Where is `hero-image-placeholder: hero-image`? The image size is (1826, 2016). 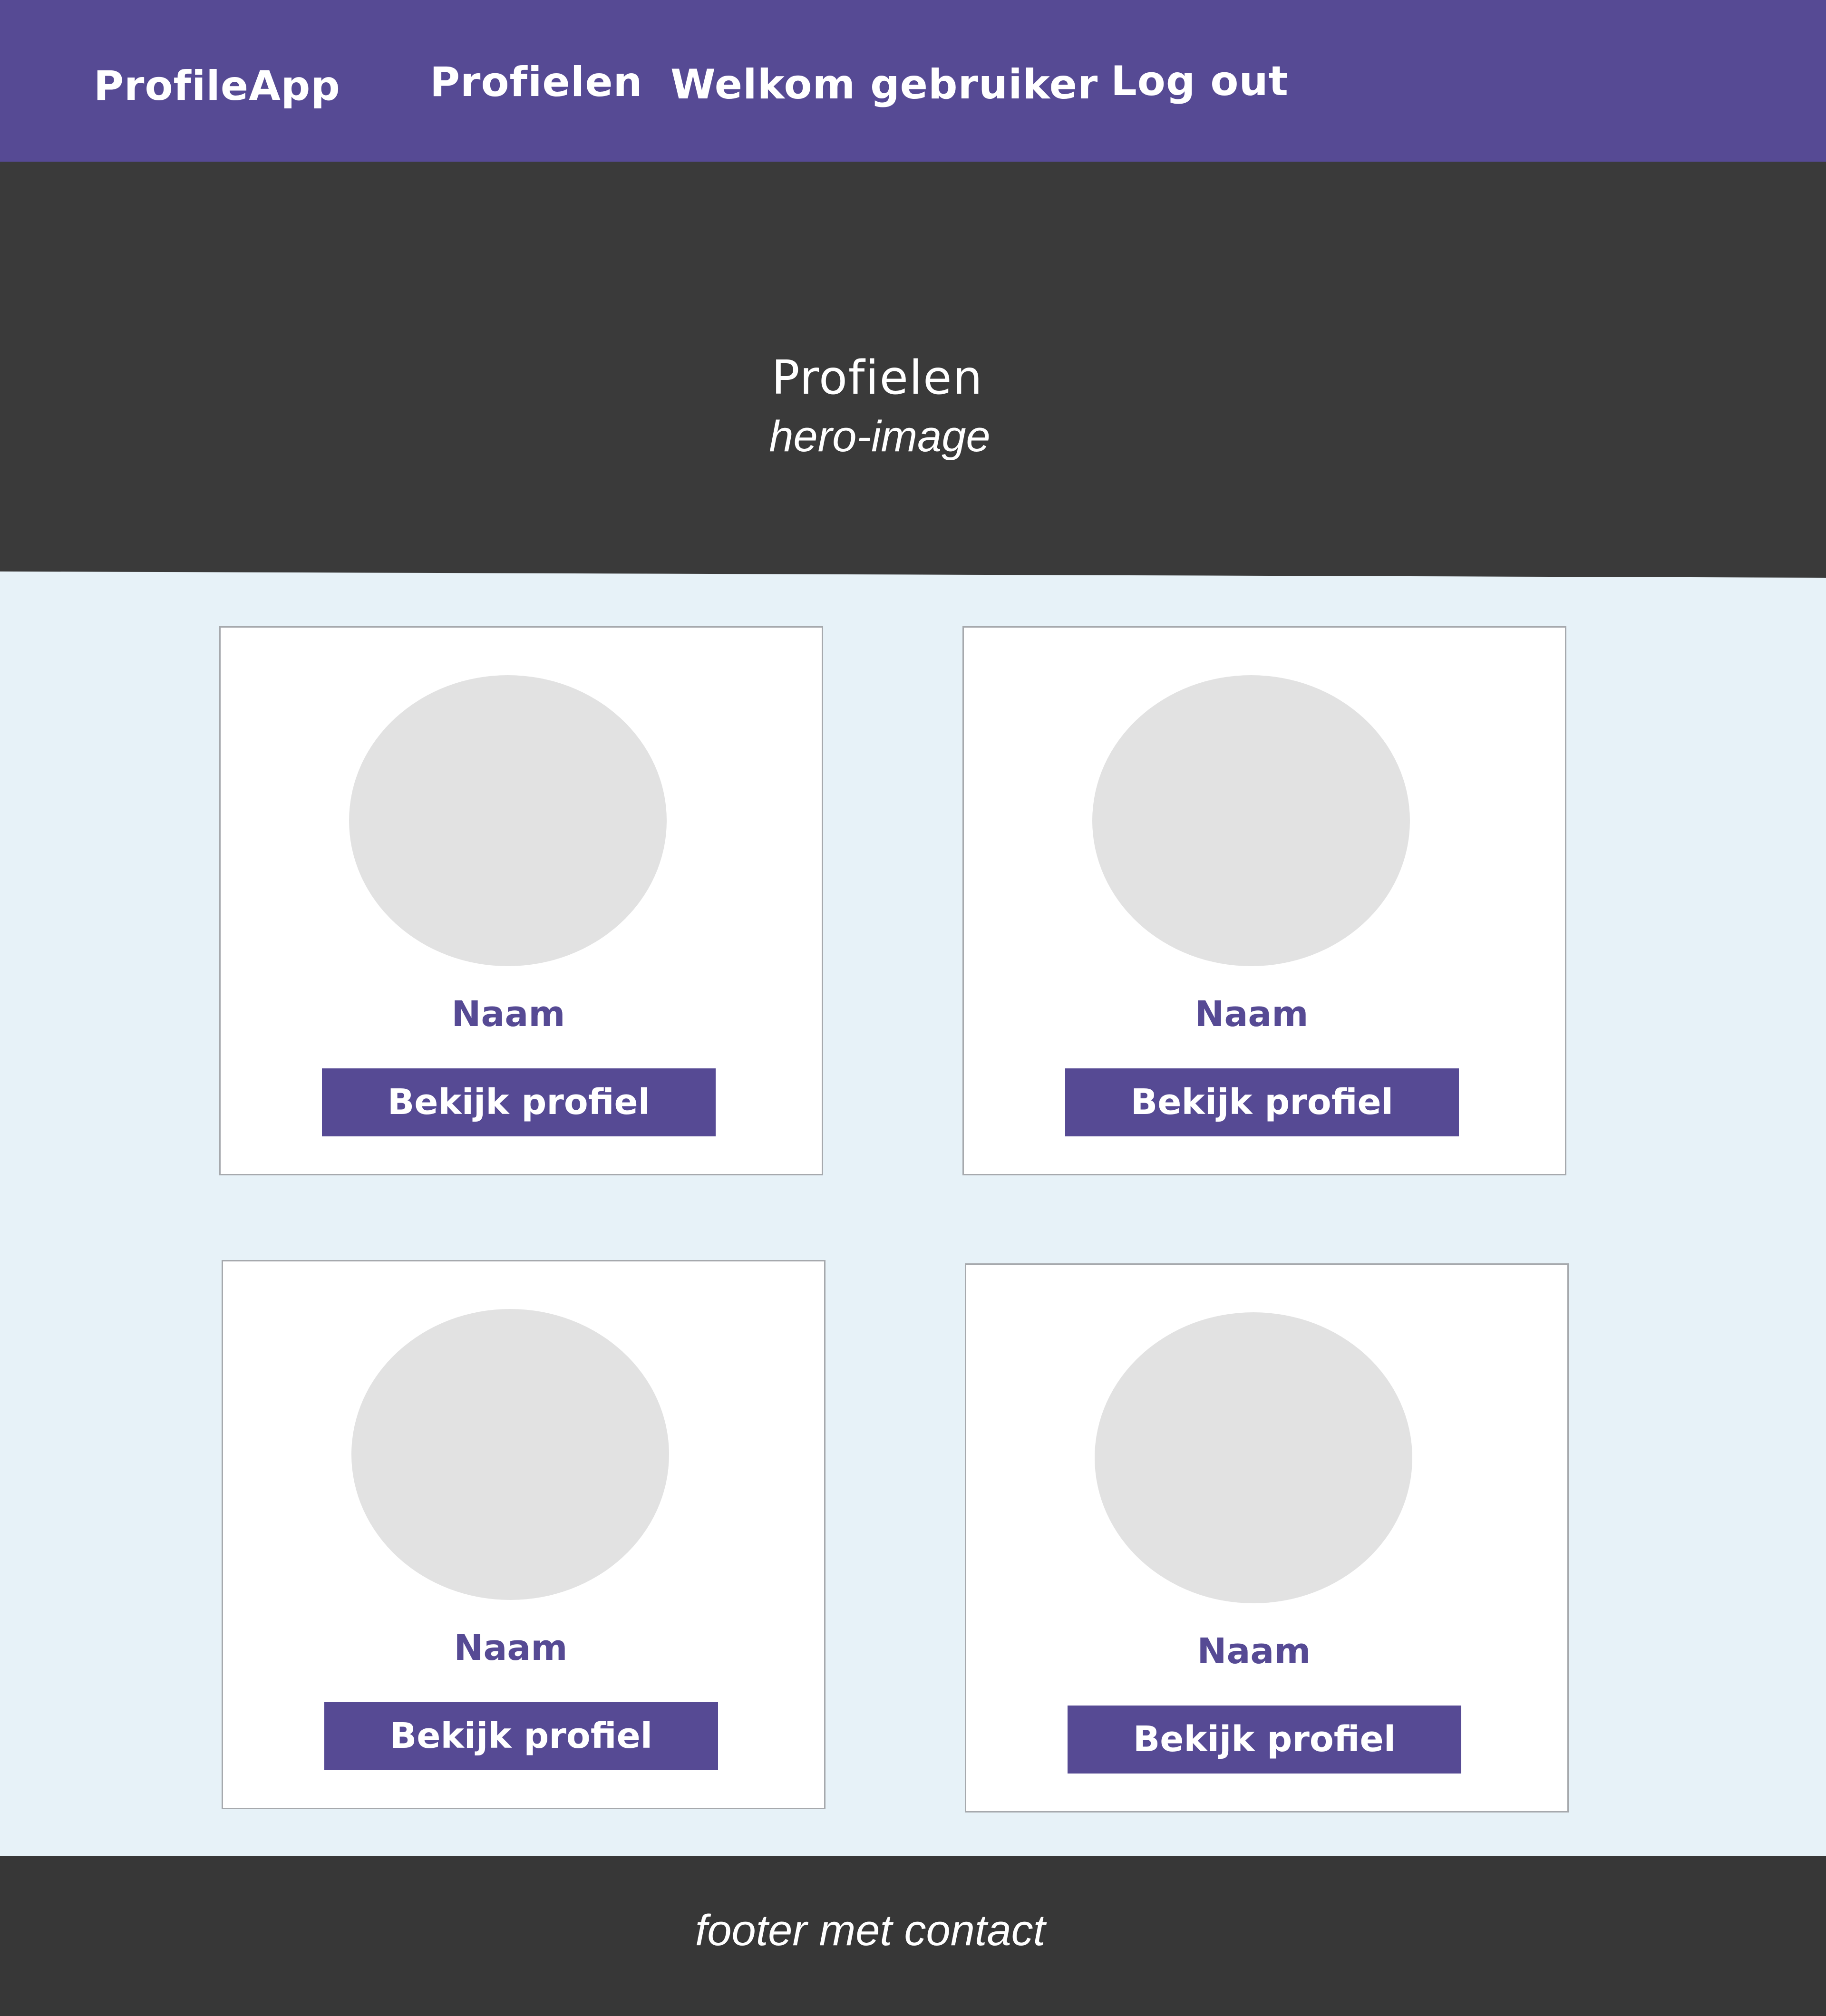
hero-image-placeholder: hero-image is located at coordinates (880, 436).